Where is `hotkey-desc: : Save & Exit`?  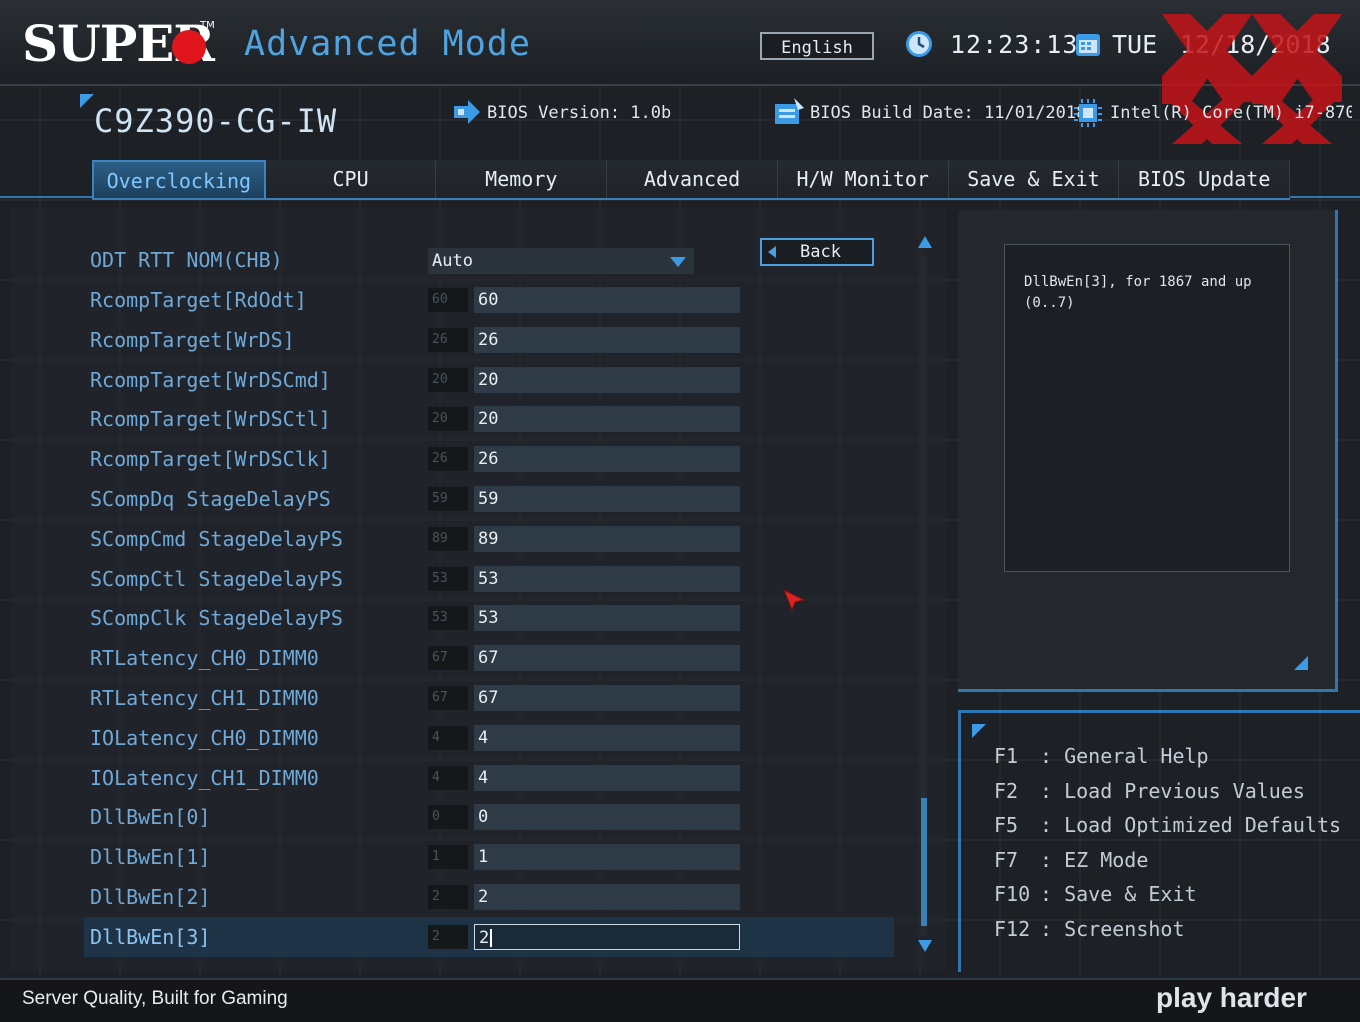
hotkey-desc: : Save & Exit is located at coordinates (1118, 894).